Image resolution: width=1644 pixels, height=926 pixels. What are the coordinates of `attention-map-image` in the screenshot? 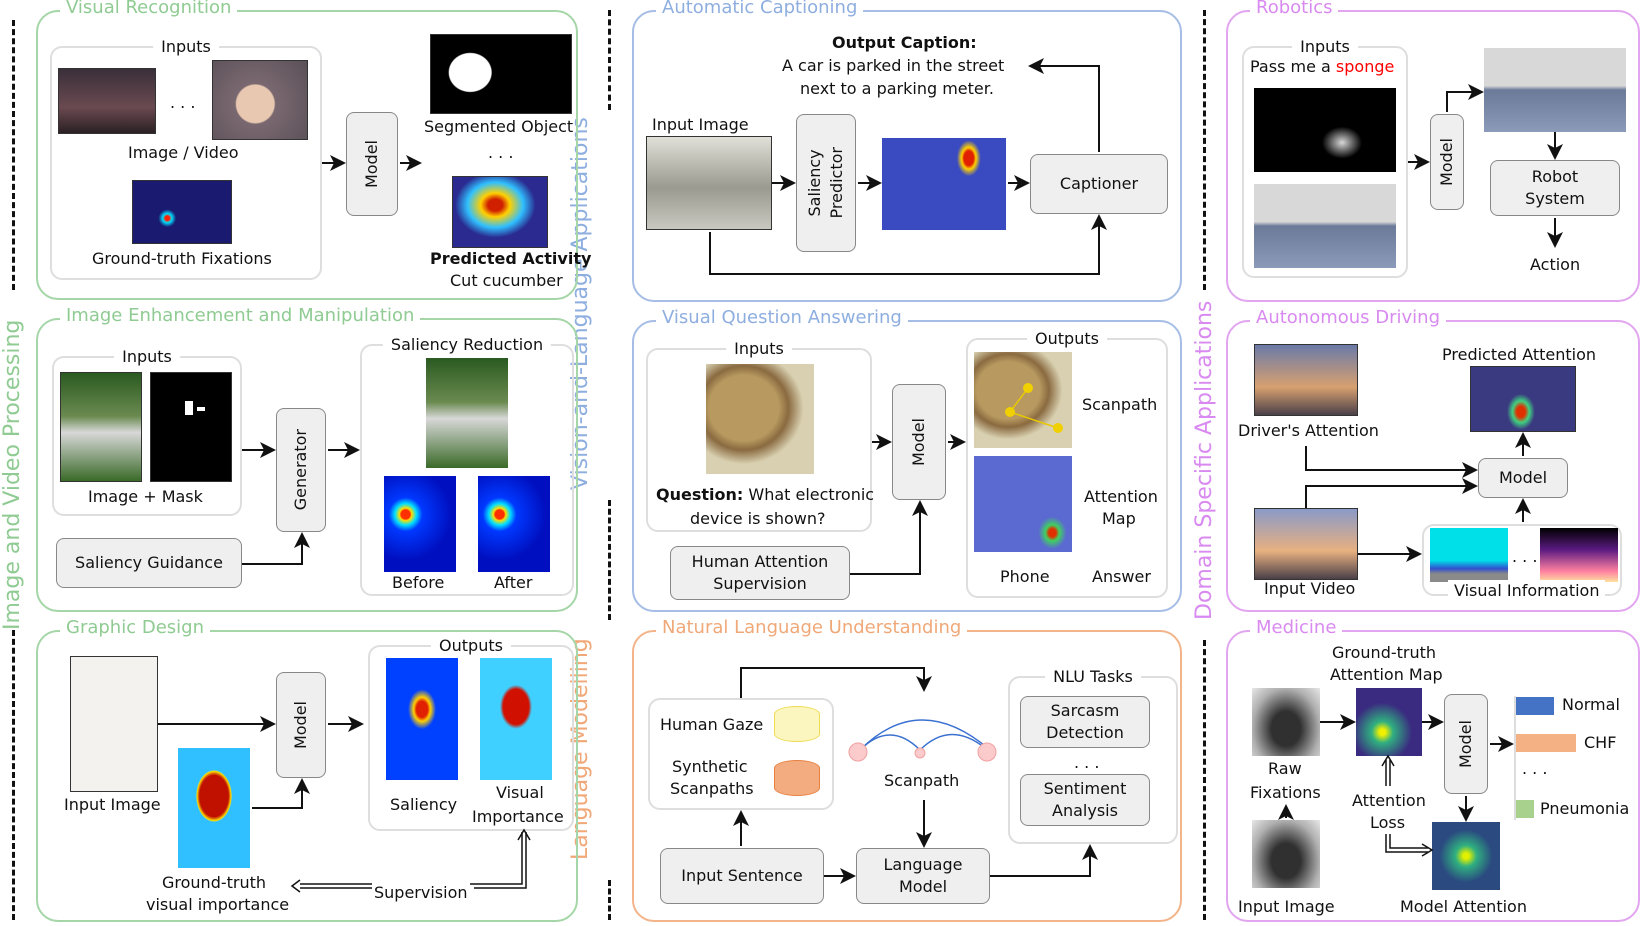 It's located at (1023, 504).